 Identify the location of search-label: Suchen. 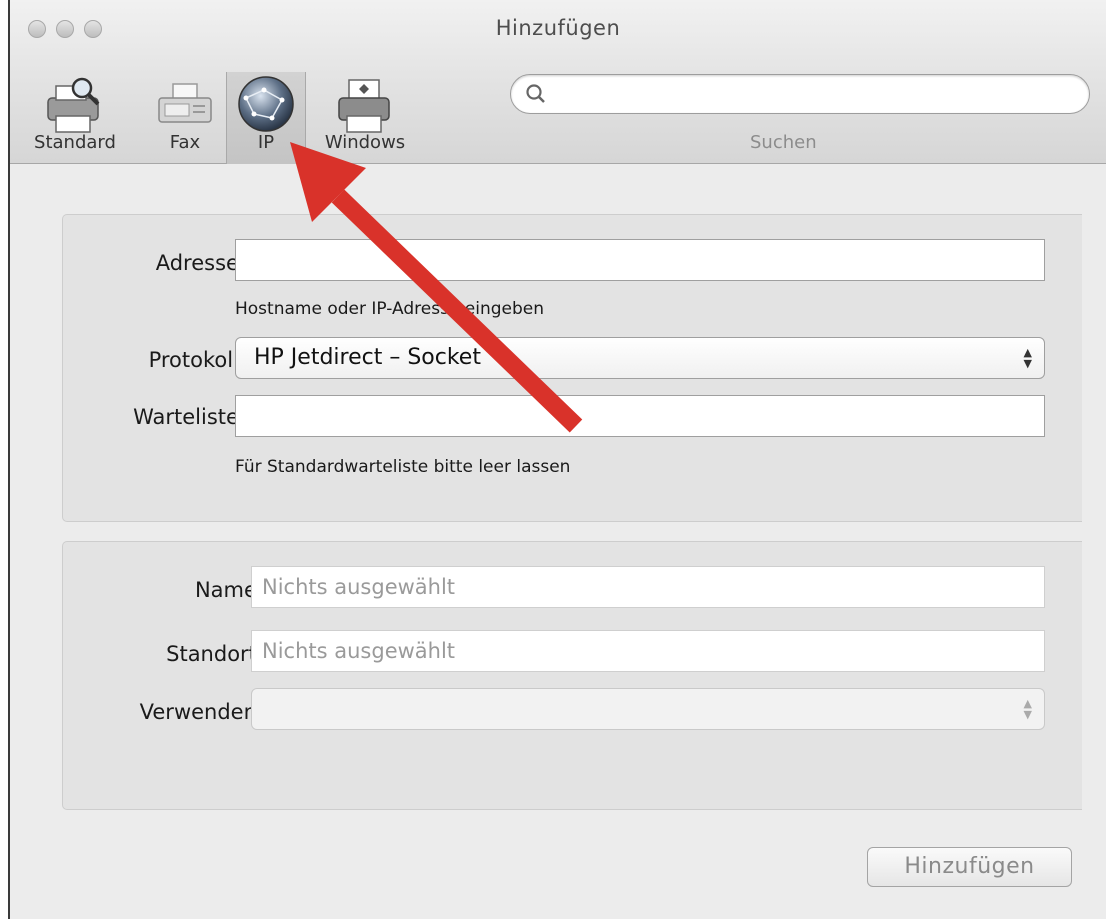
(783, 142).